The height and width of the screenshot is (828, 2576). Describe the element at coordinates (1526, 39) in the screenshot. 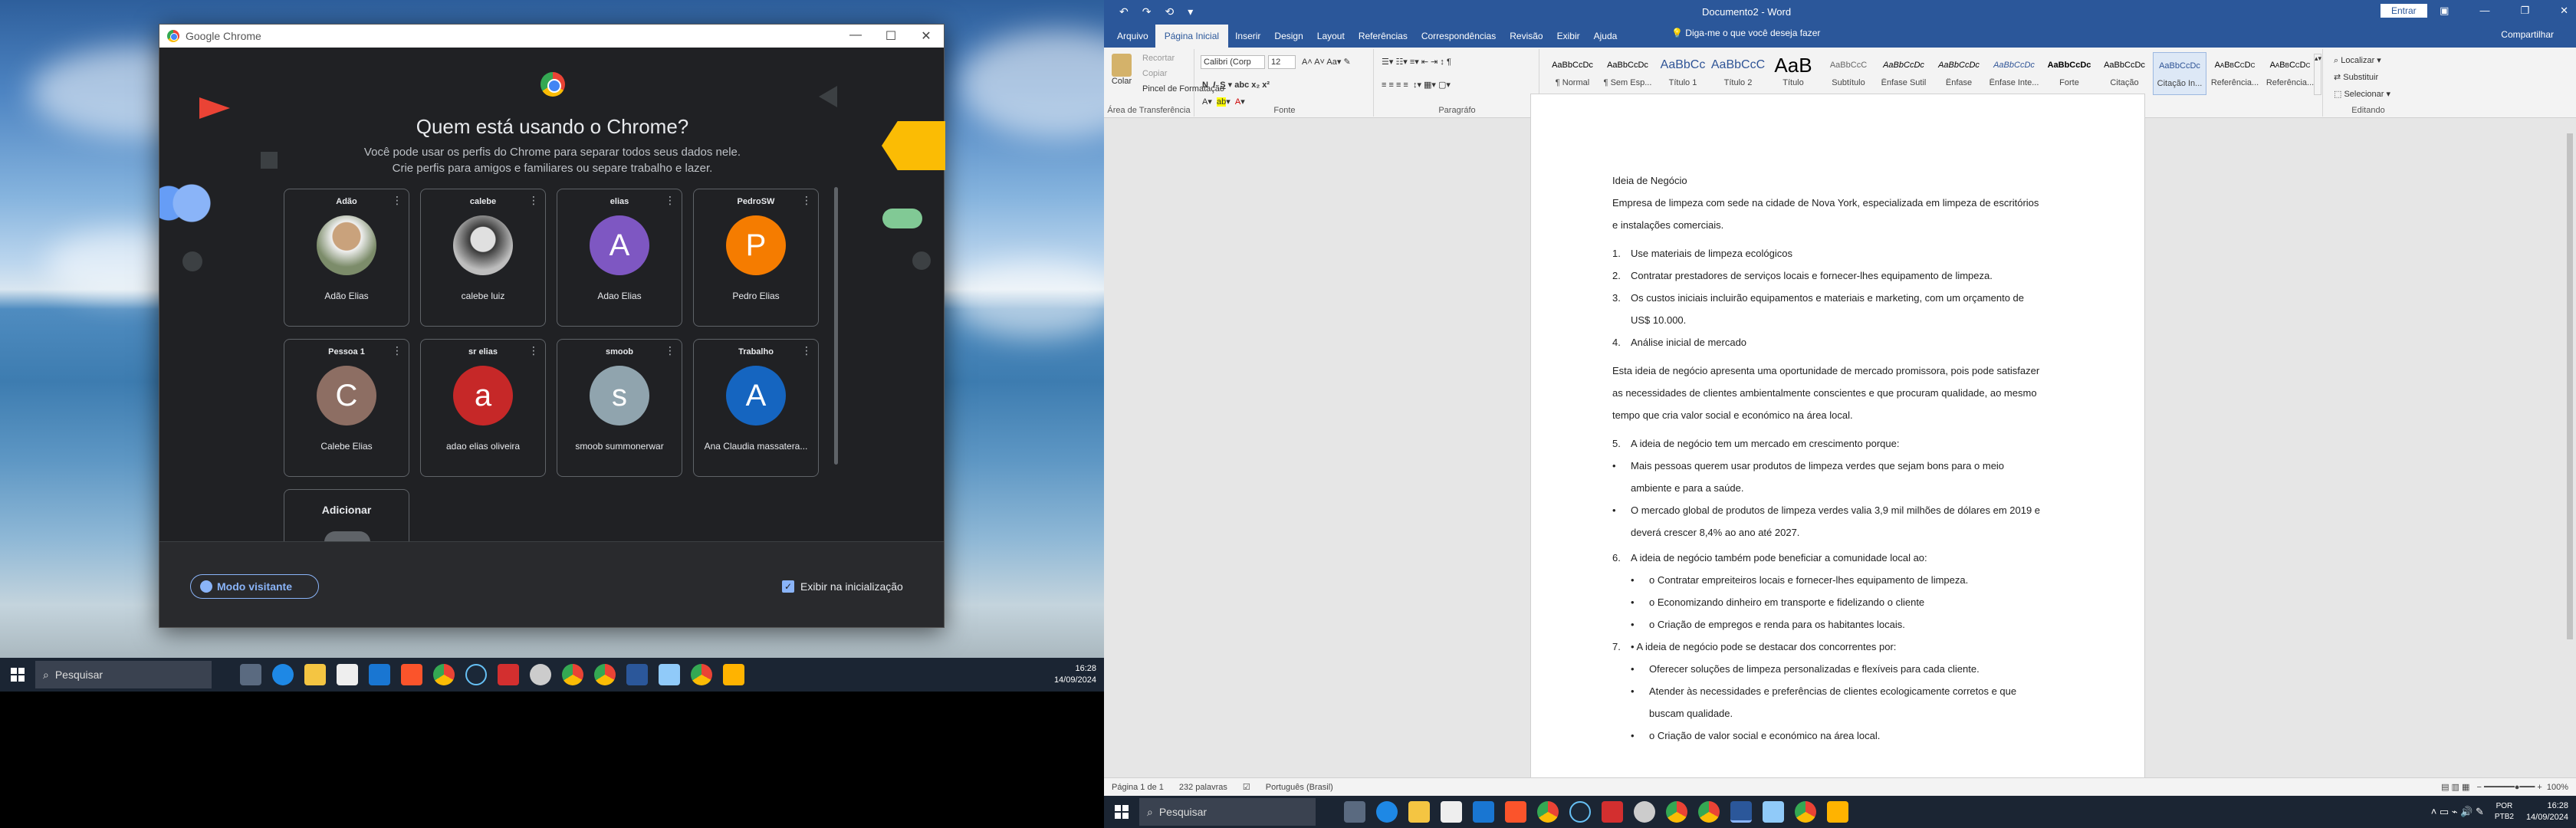

I see `tab-7: Revisão` at that location.